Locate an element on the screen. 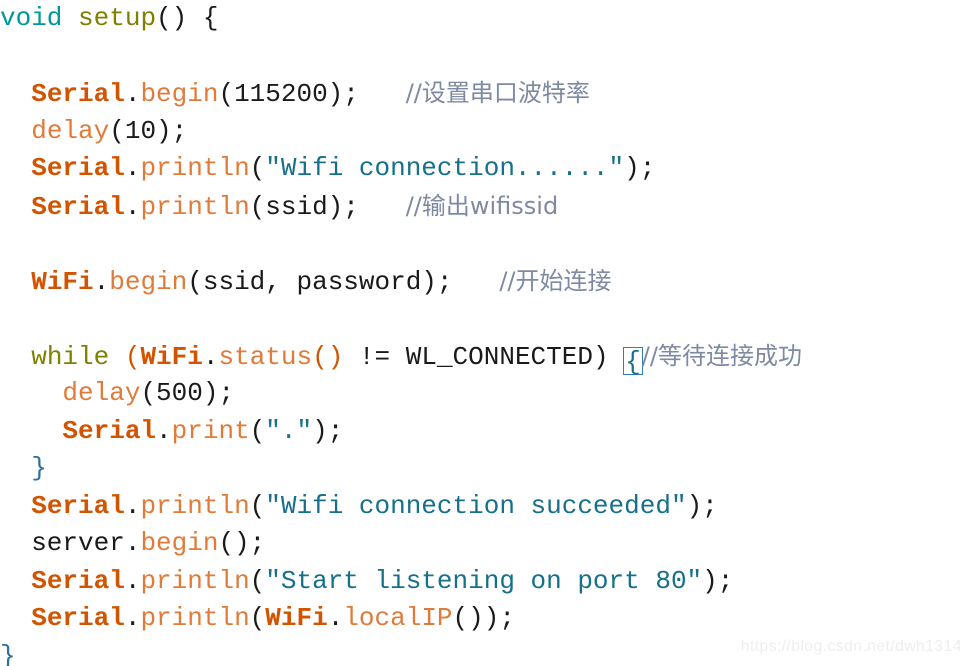  code-token-type: void is located at coordinates (31, 18).